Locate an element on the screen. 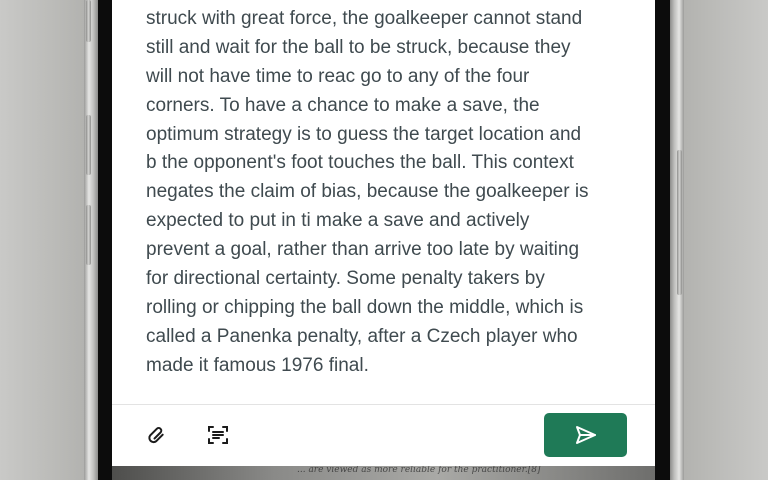  phone-side-button-left-top is located at coordinates (88, 21).